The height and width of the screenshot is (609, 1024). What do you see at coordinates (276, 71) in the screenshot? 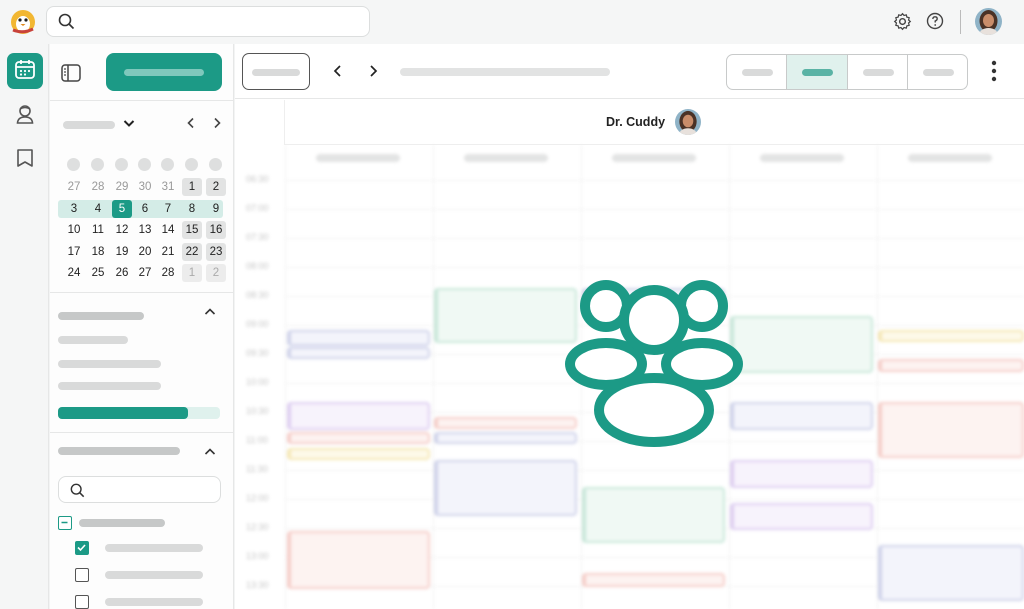
I see `today-button` at bounding box center [276, 71].